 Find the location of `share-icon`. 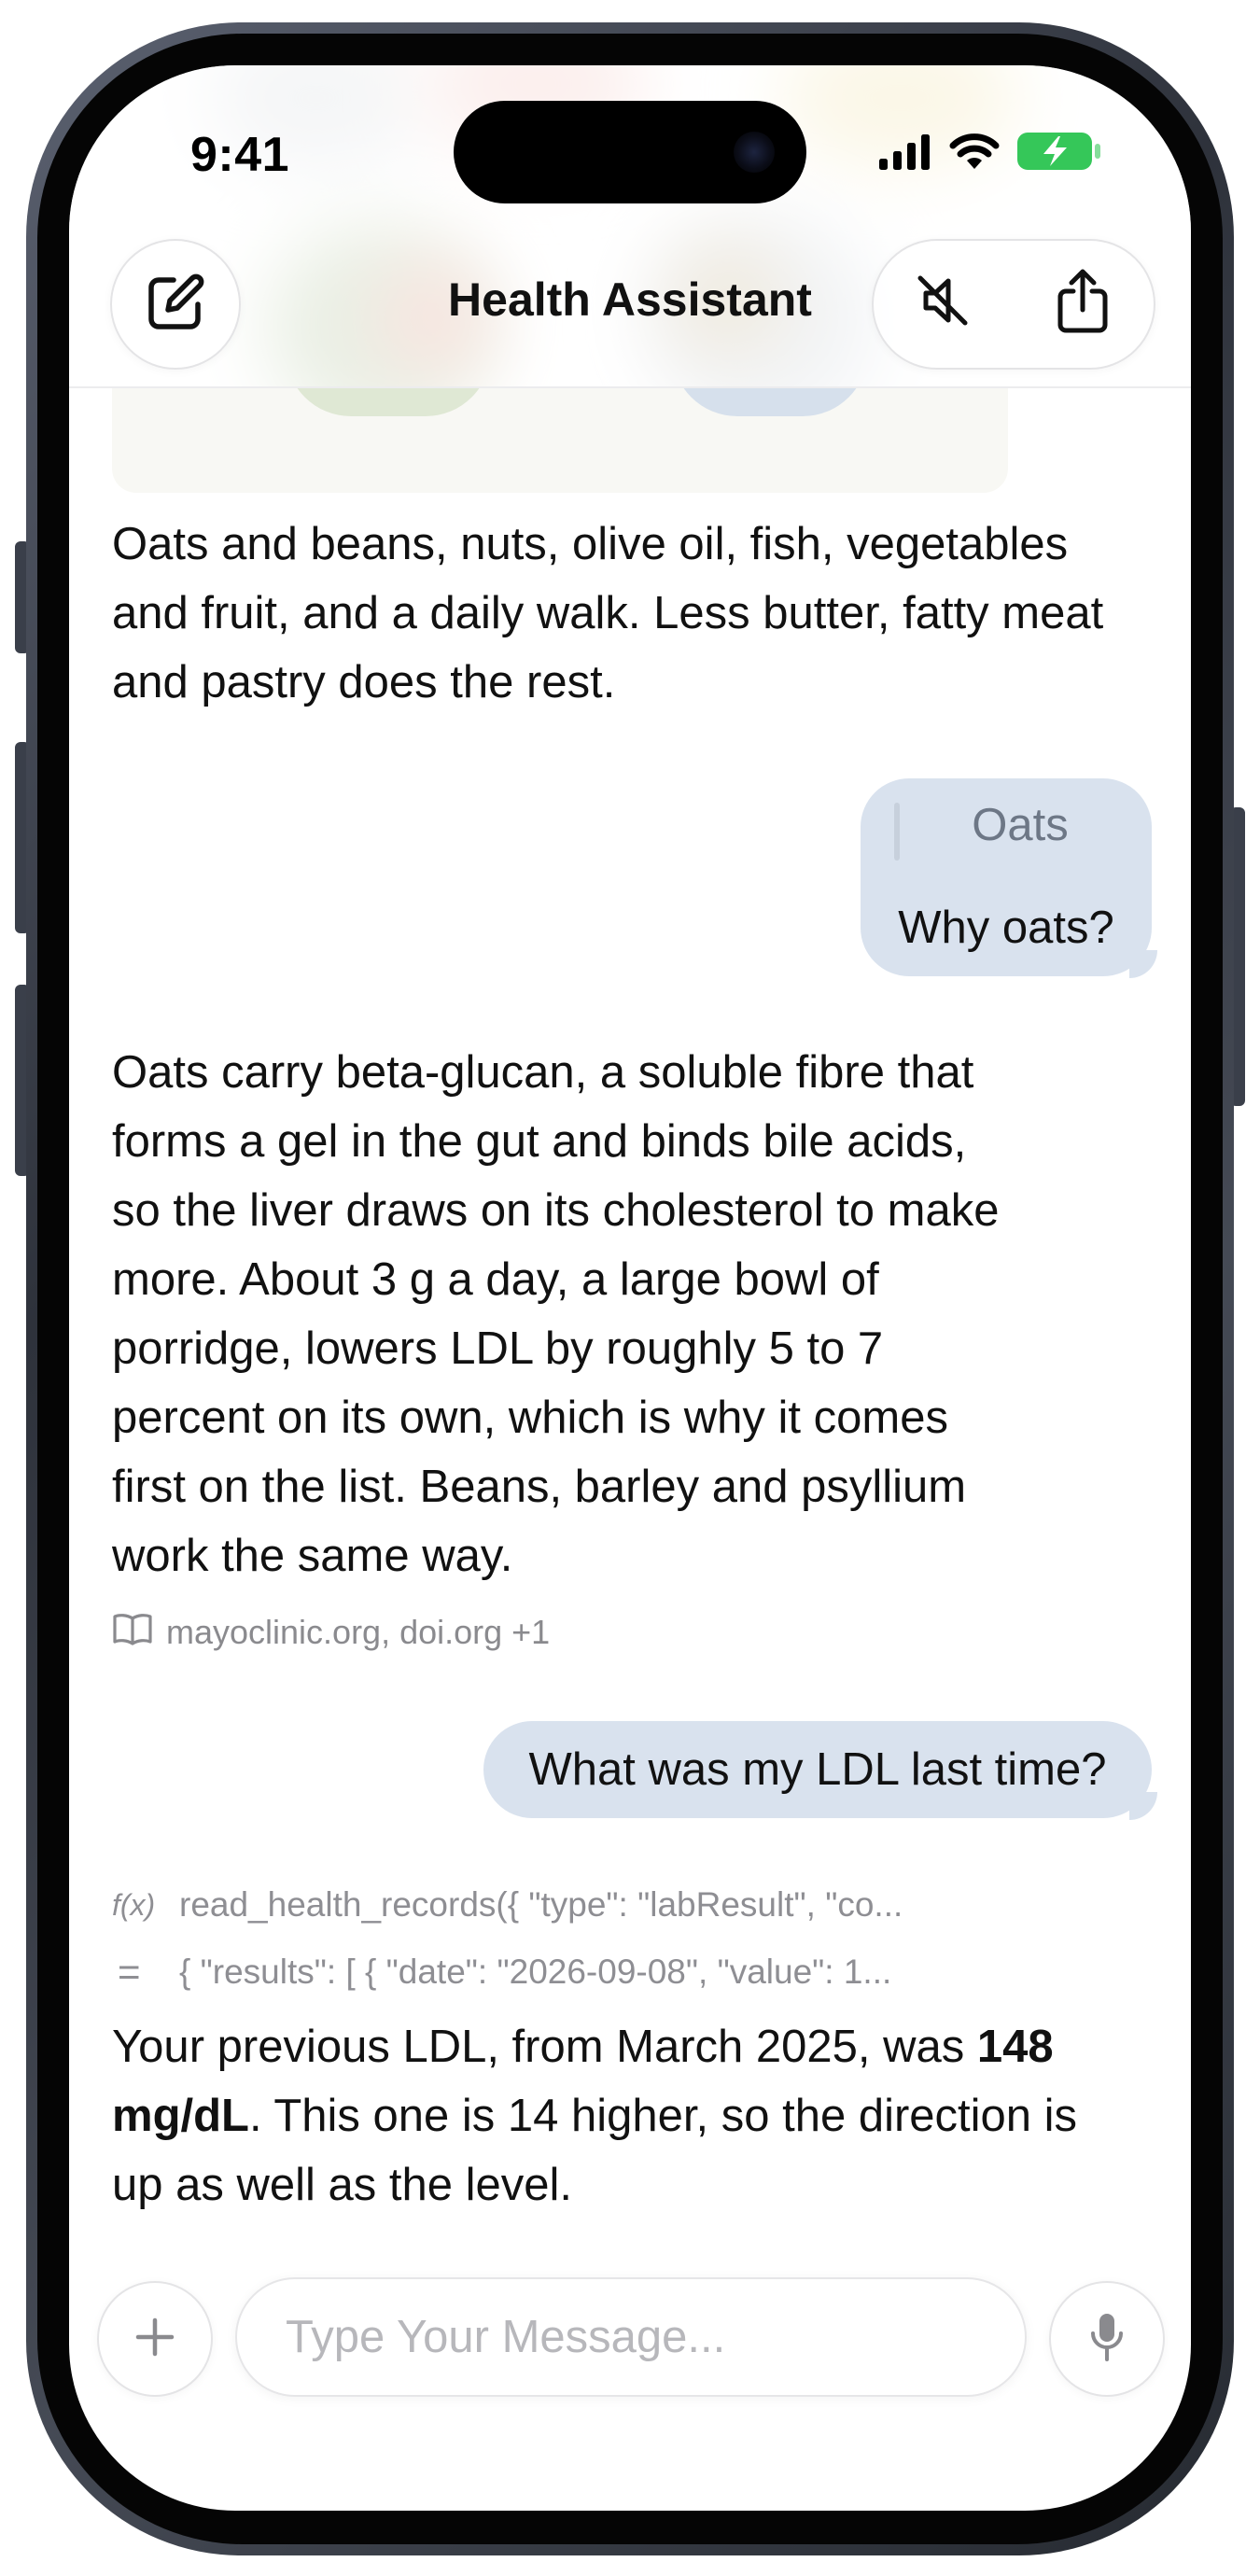

share-icon is located at coordinates (1083, 303).